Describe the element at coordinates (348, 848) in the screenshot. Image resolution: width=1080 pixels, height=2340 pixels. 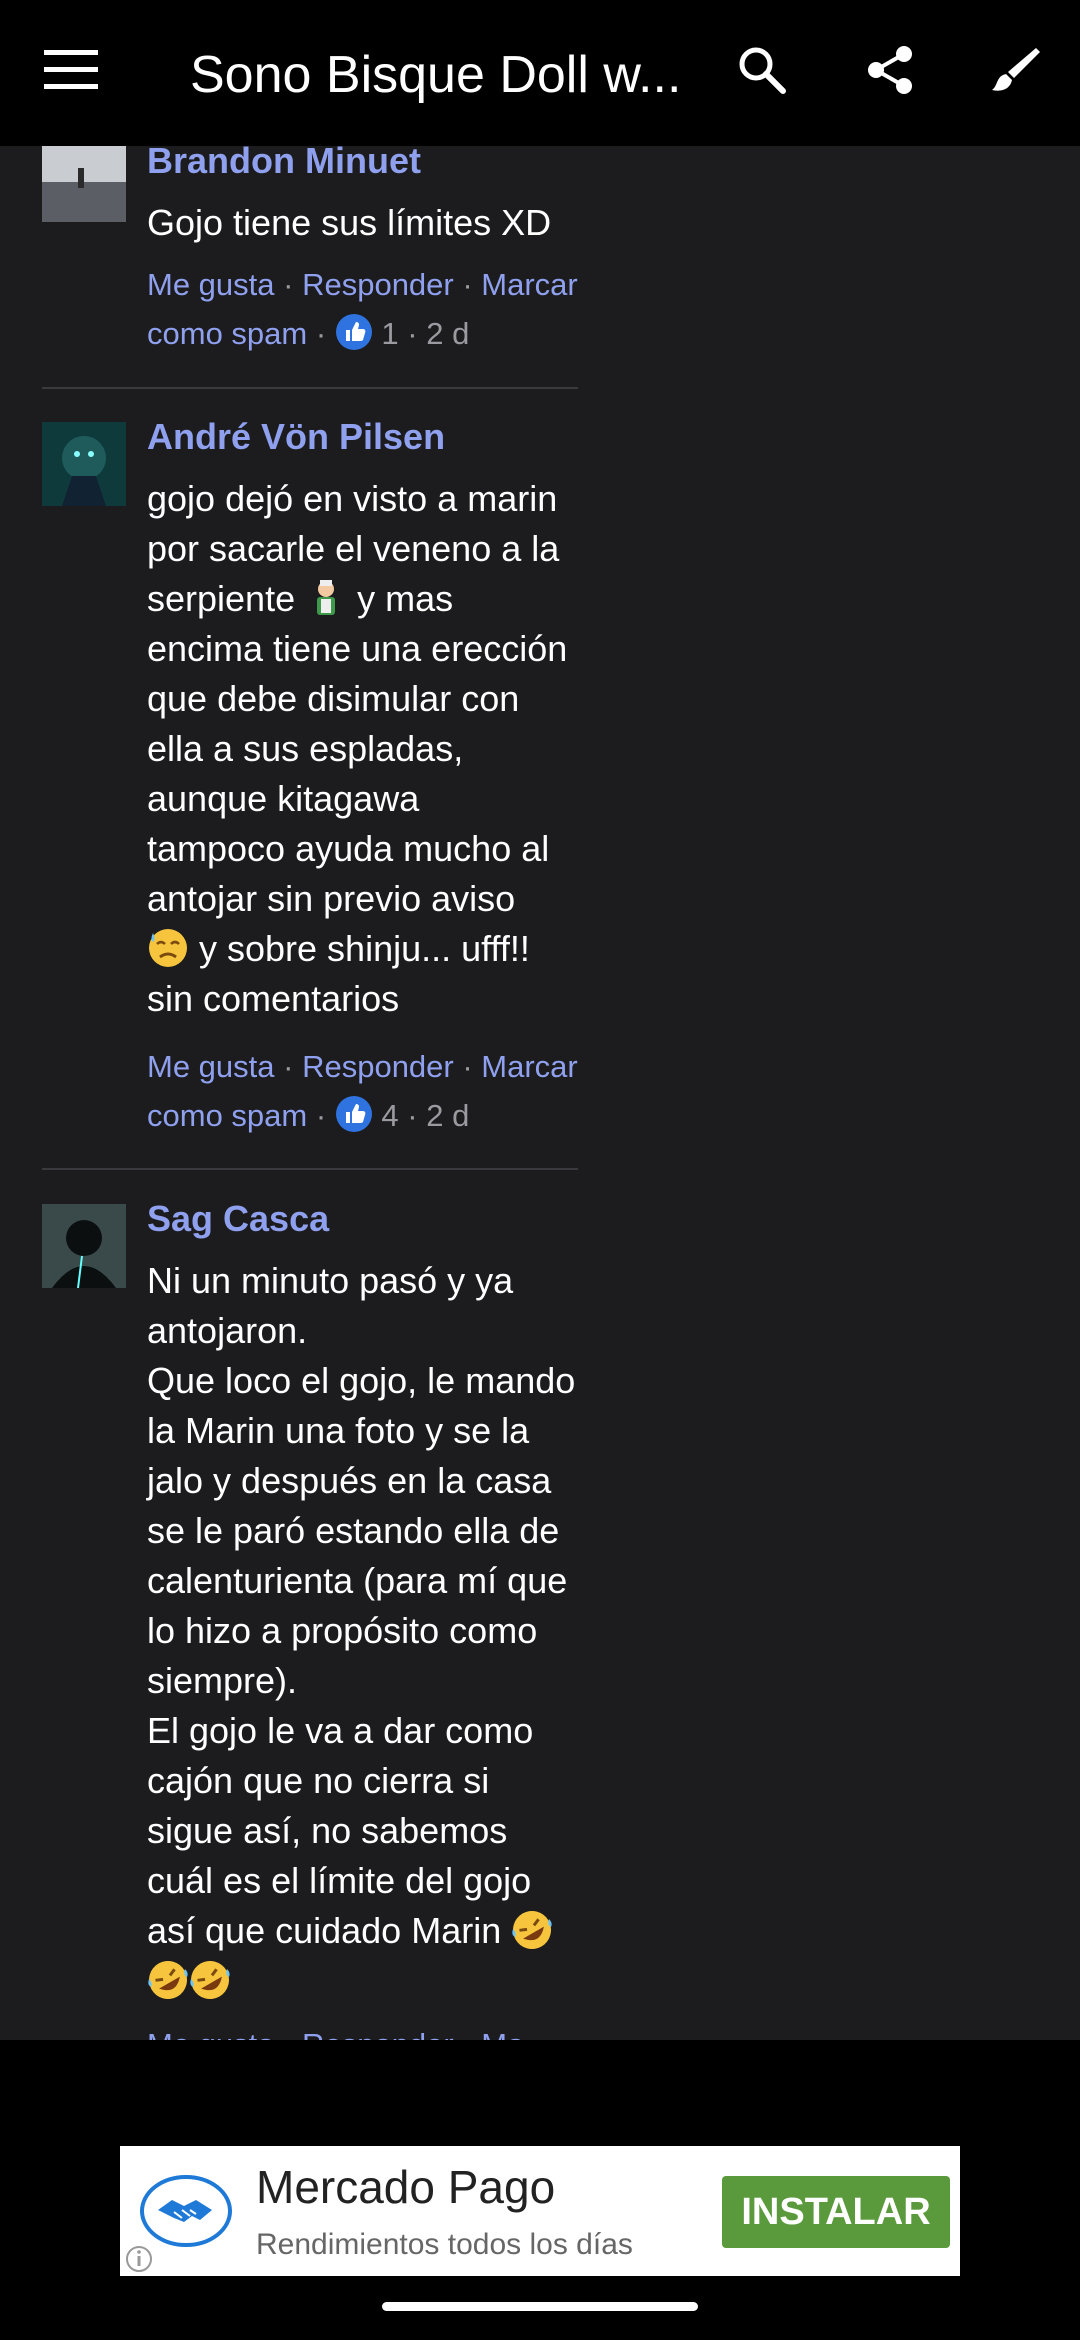
I see `comment-line: tampoco ayuda mucho al` at that location.